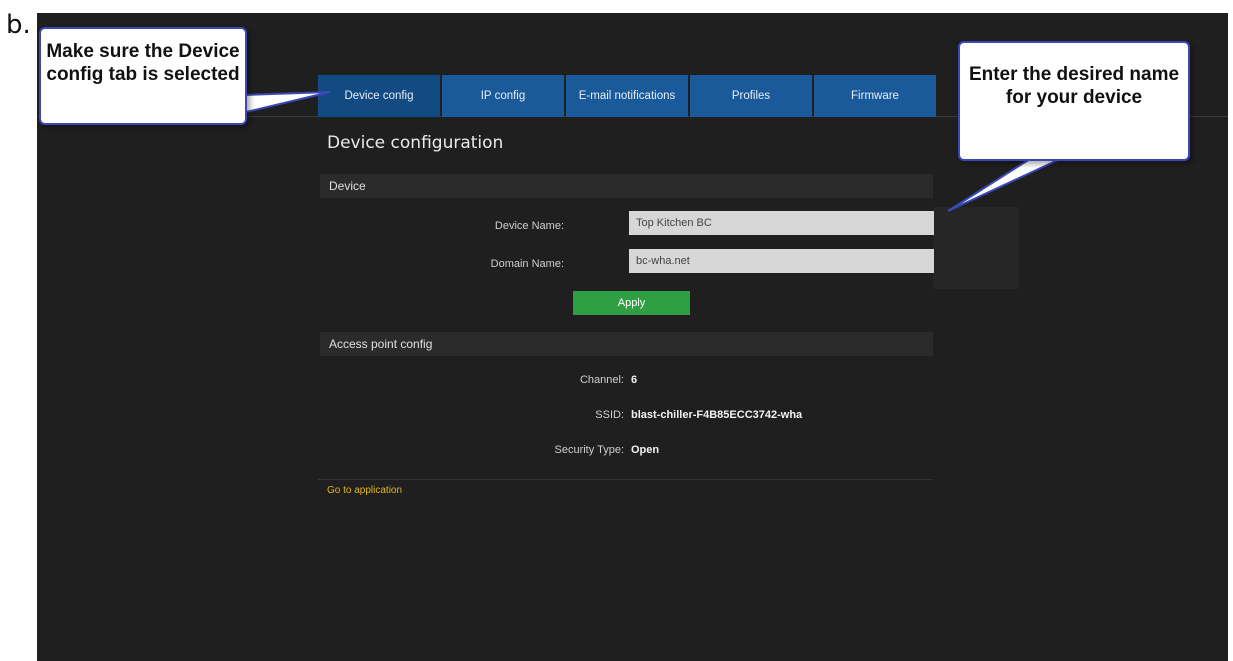 The width and height of the screenshot is (1233, 661). What do you see at coordinates (625, 479) in the screenshot?
I see `footer-divider` at bounding box center [625, 479].